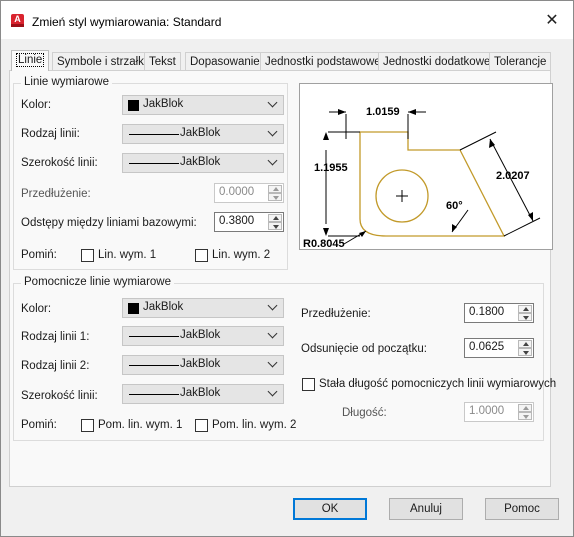  Describe the element at coordinates (426, 509) in the screenshot. I see `cancel-button: Anuluj` at that location.